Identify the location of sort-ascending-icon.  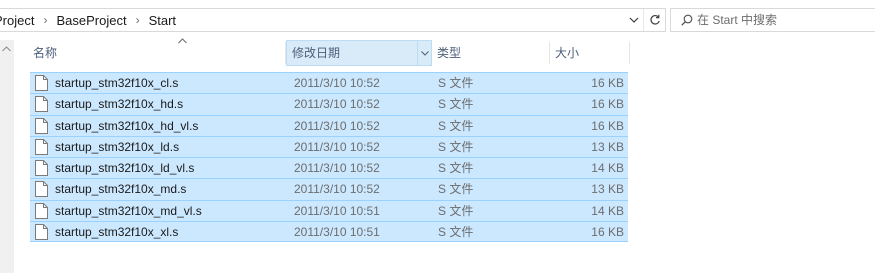
(182, 41).